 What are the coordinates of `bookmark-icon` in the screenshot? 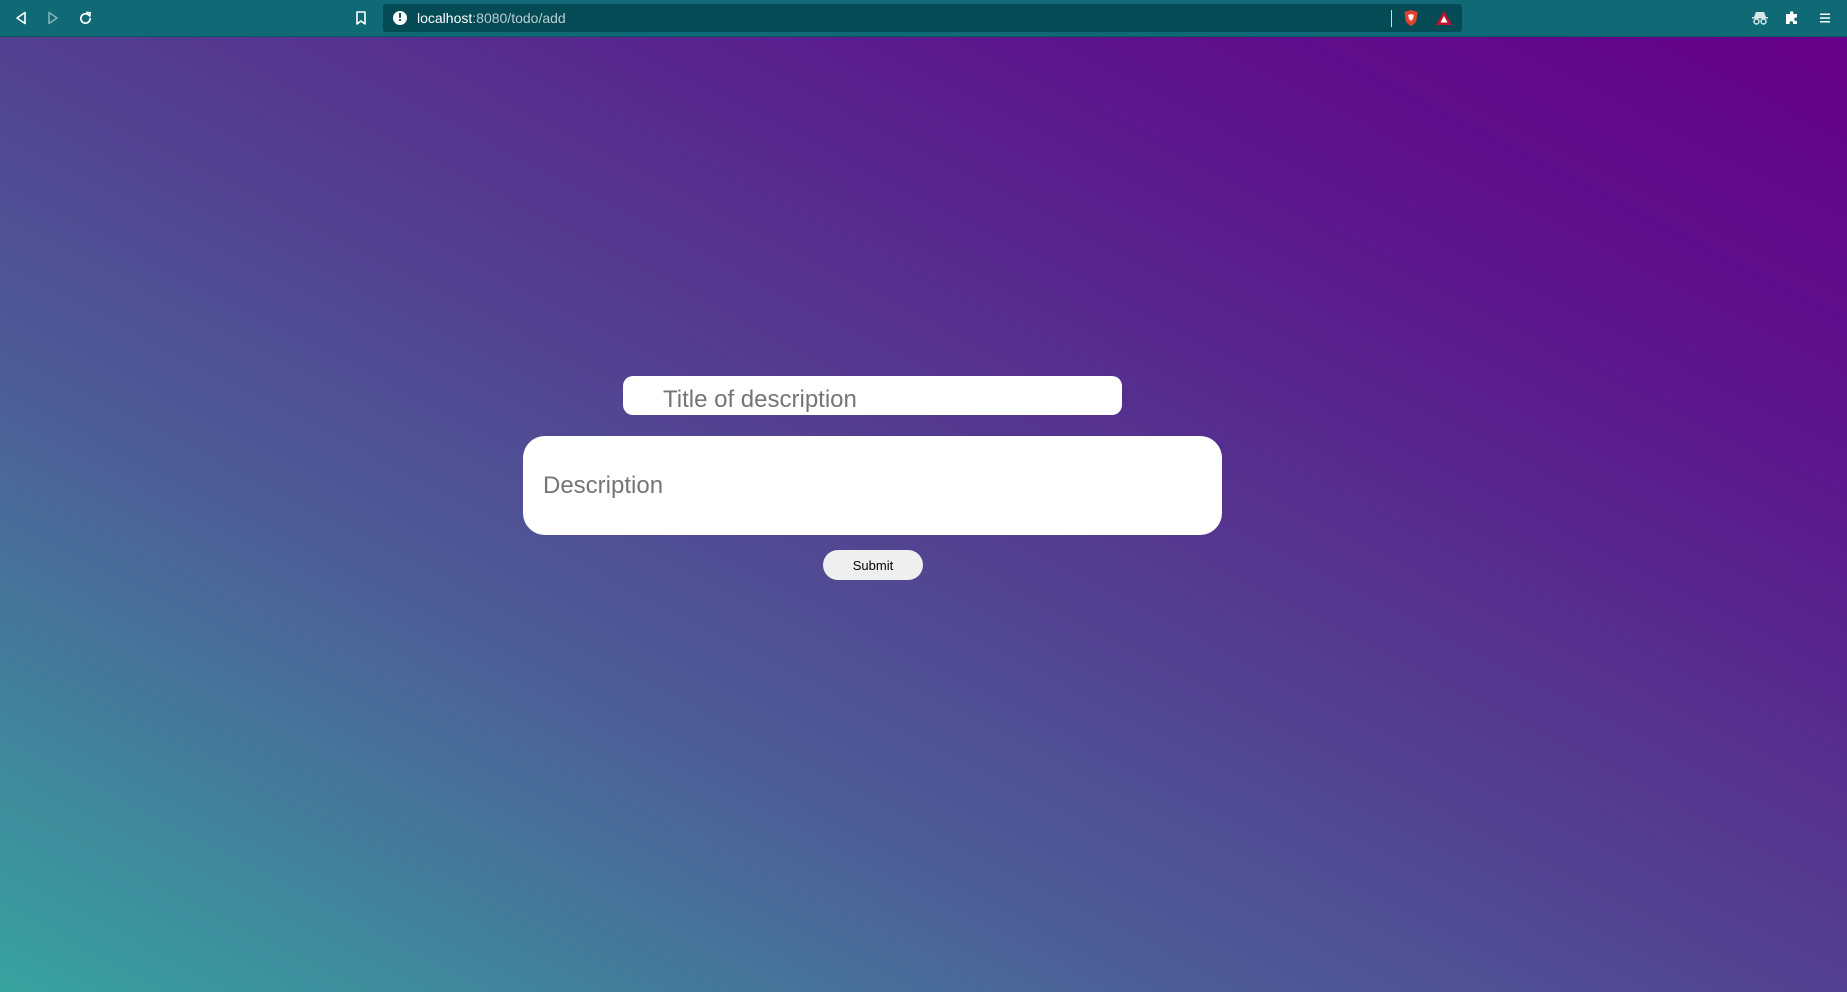 It's located at (361, 18).